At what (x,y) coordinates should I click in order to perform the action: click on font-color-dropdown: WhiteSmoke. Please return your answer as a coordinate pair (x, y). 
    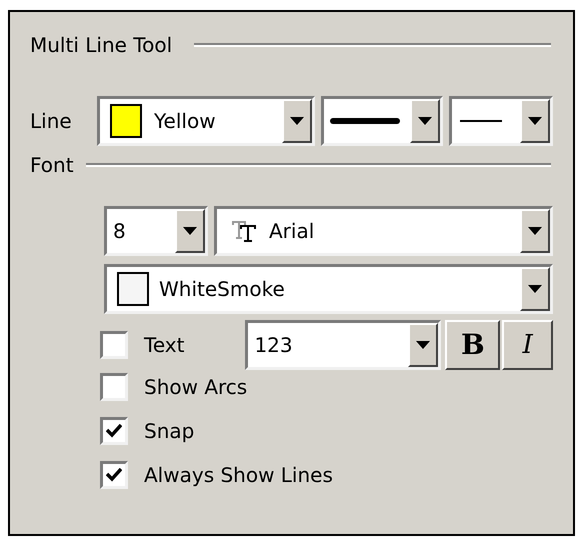
    Looking at the image, I should click on (328, 289).